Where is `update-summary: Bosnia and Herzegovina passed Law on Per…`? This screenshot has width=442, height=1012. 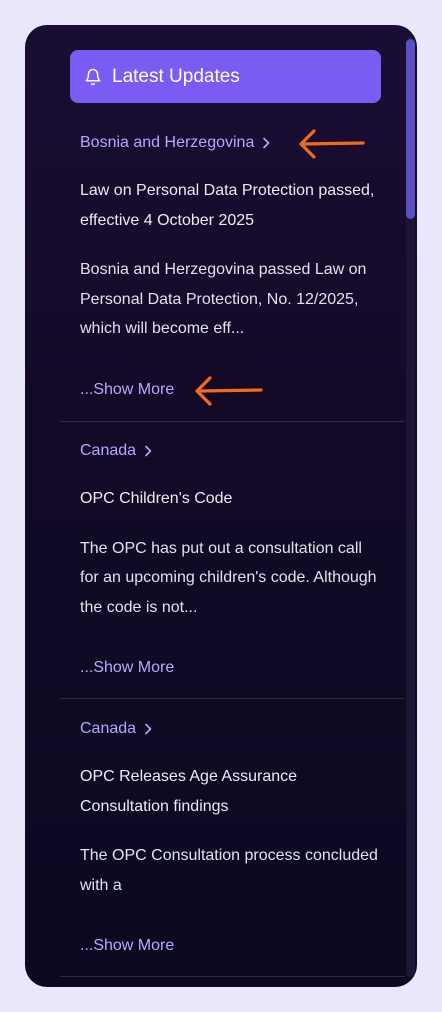 update-summary: Bosnia and Herzegovina passed Law on Per… is located at coordinates (223, 299).